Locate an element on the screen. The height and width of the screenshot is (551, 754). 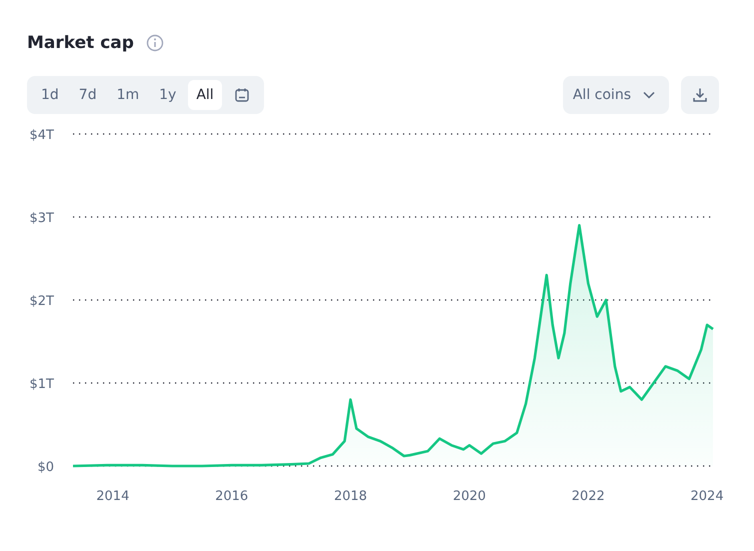
download-icon is located at coordinates (700, 95).